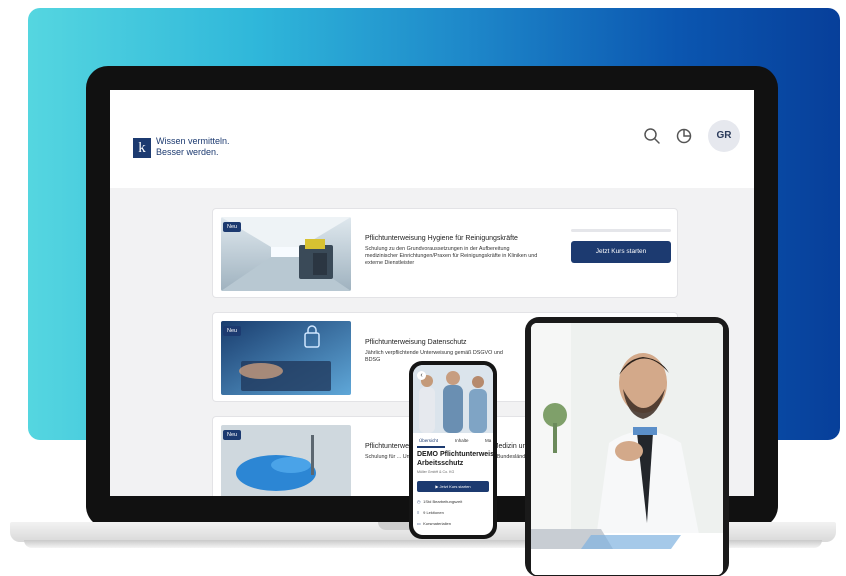  Describe the element at coordinates (437, 523) in the screenshot. I see `materials-text: Kursmaterialien` at that location.